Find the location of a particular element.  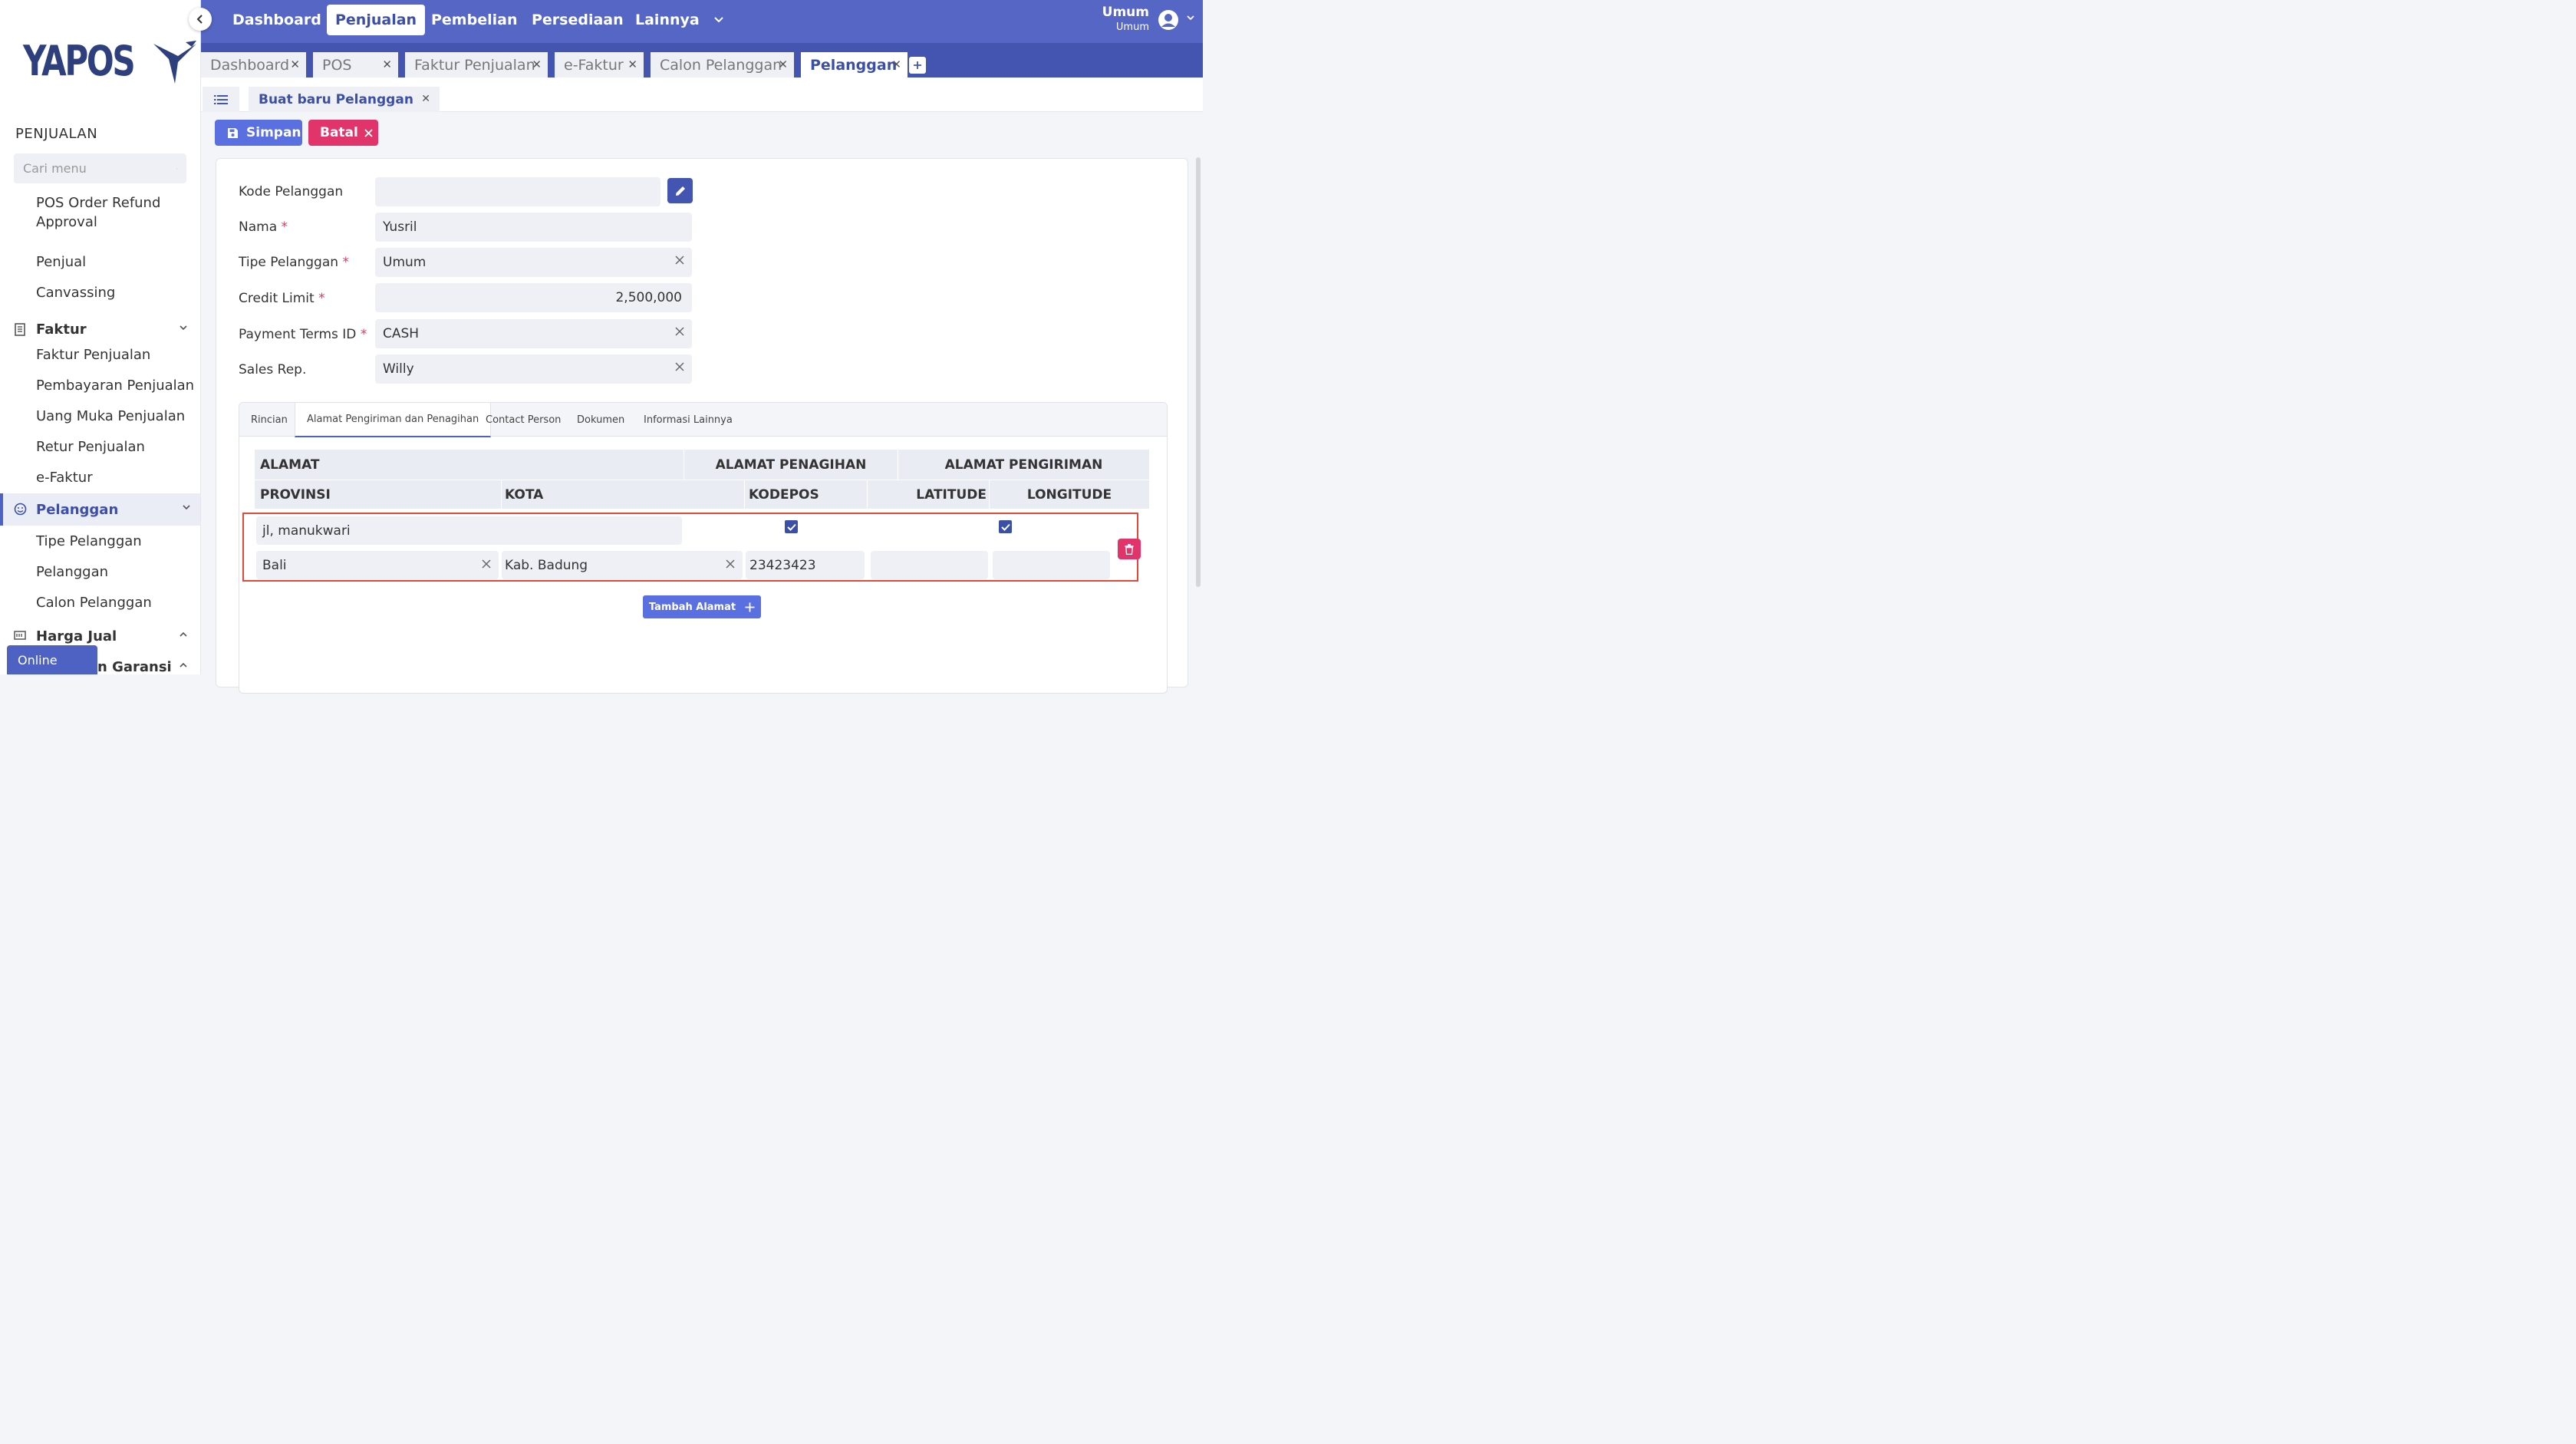

sidebar-group-pelanggan: Pelanggan is located at coordinates (100, 510).